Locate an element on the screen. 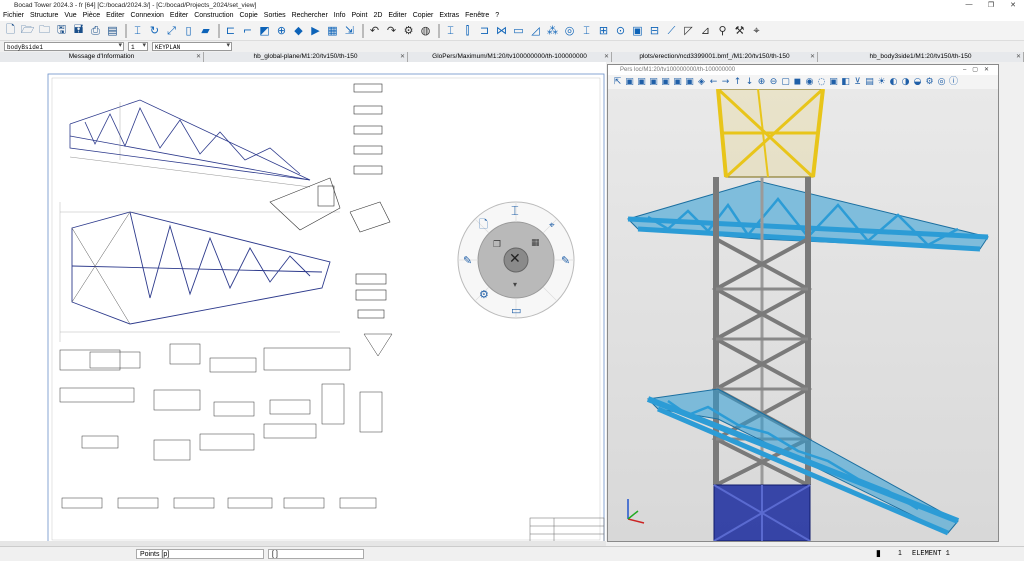  open-folder-icon: 🗁 is located at coordinates (27, 30).